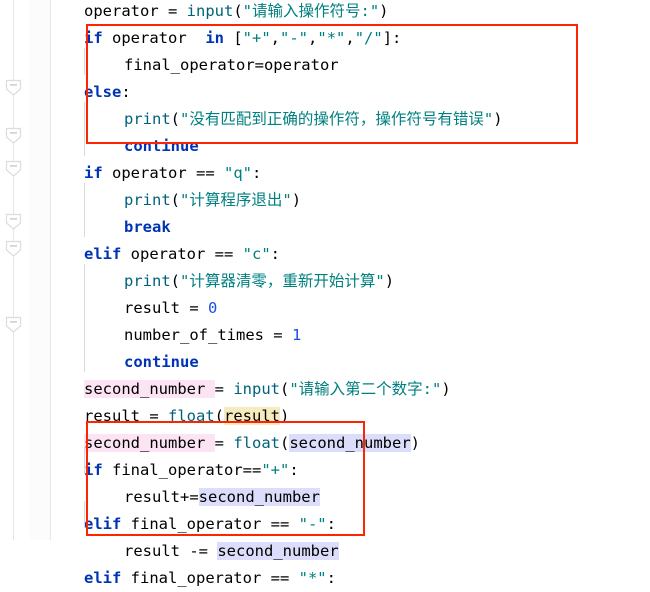 This screenshot has height=592, width=650. I want to click on code-line: result = float(result), so click(350, 416).